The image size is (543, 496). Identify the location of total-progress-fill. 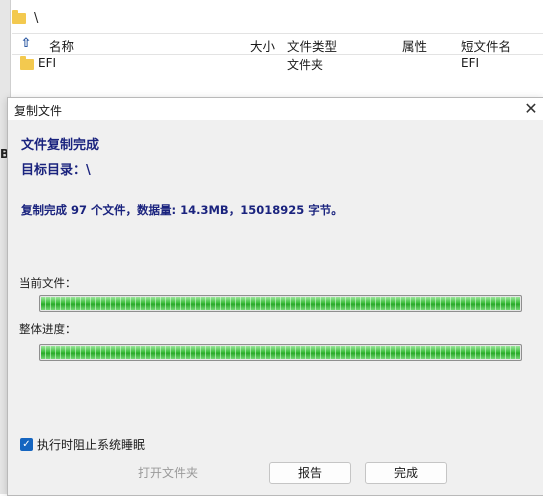
(280, 352).